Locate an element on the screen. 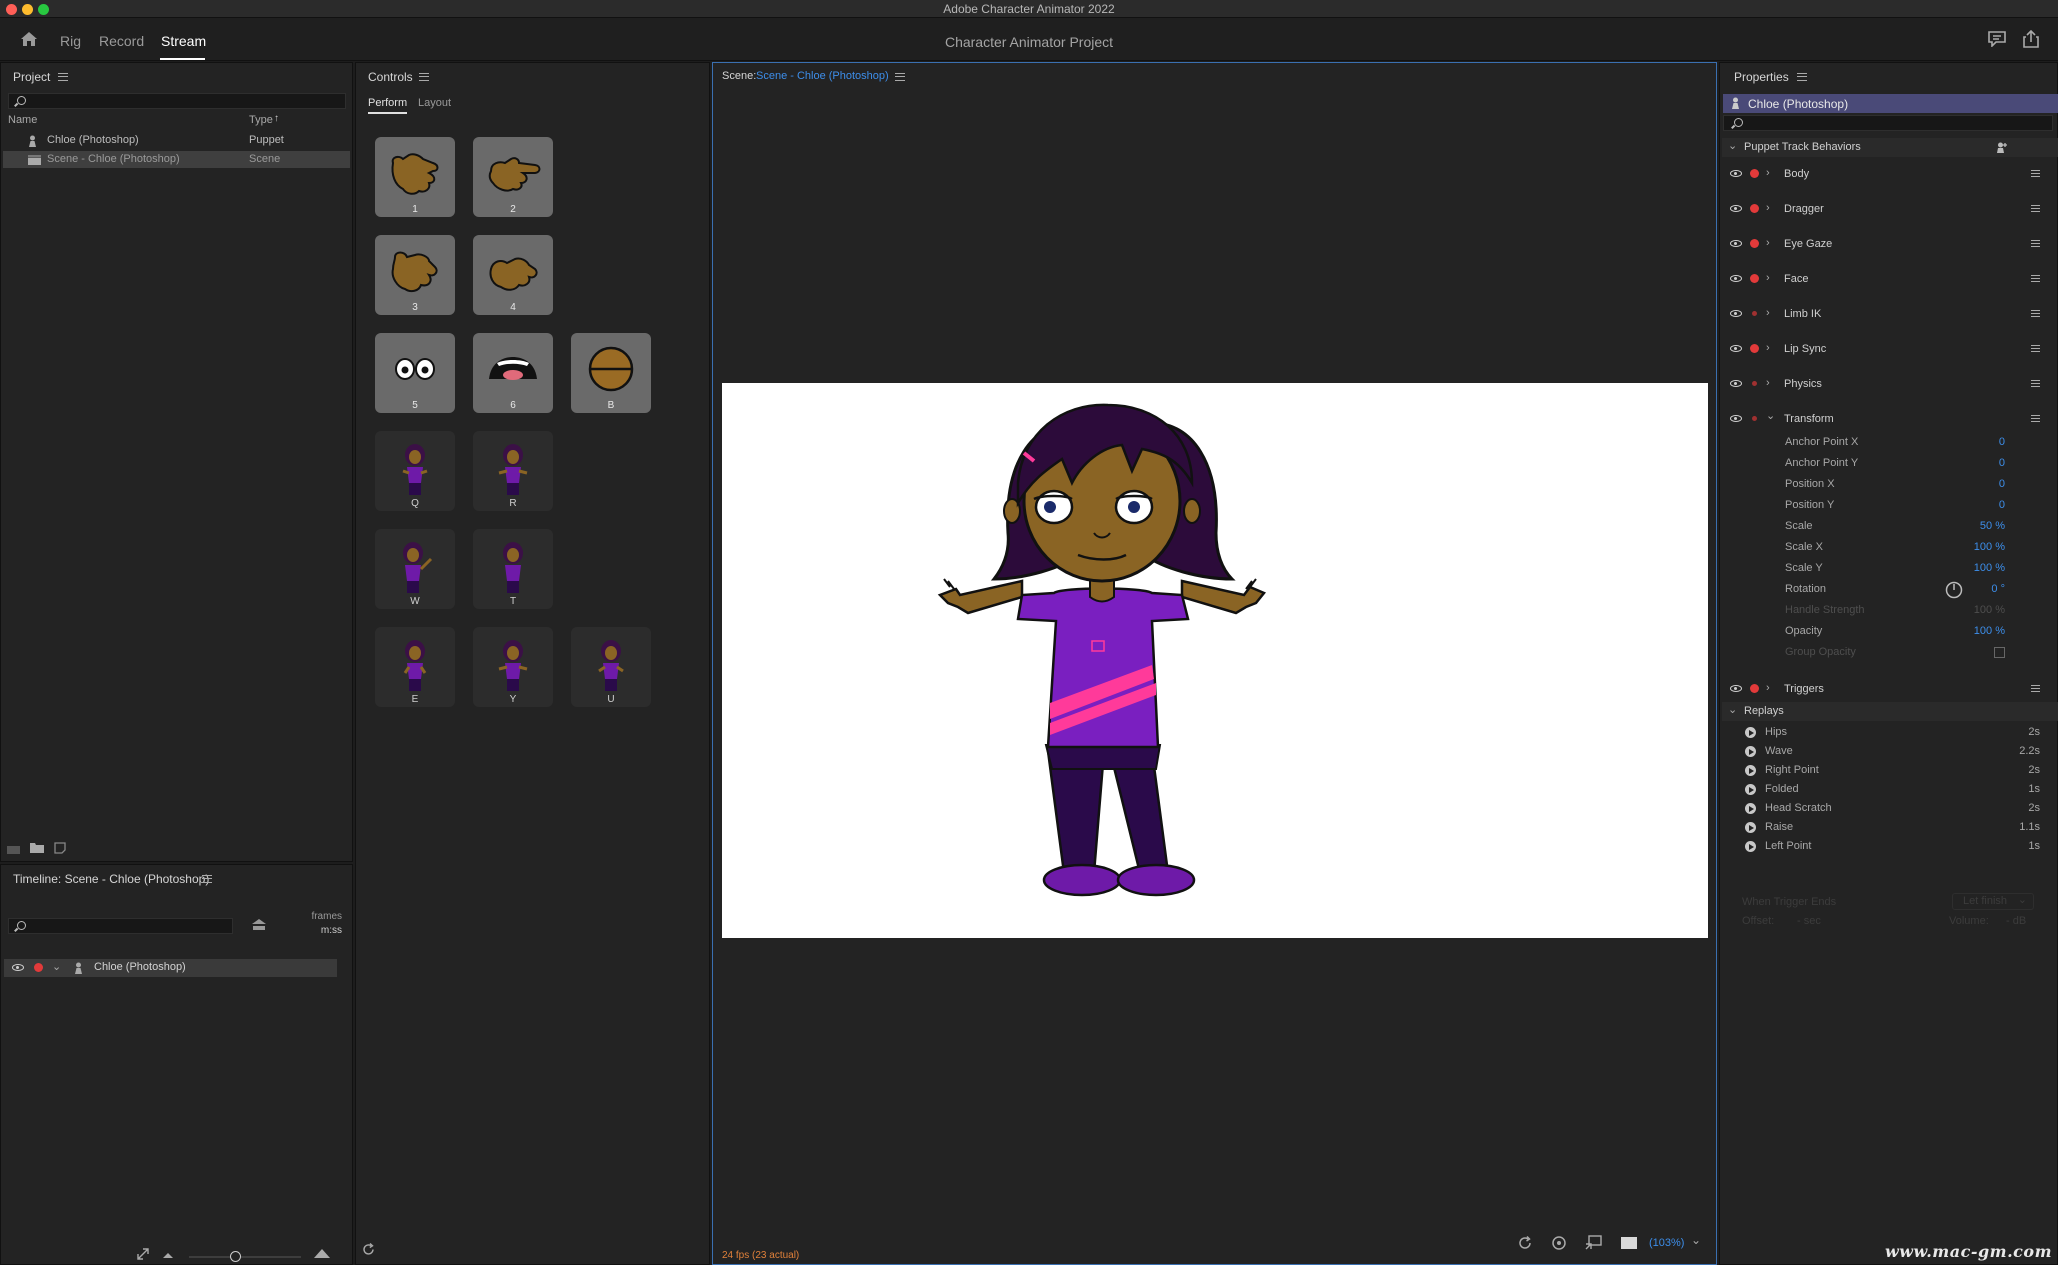 Image resolution: width=2058 pixels, height=1265 pixels. background-color-swatch is located at coordinates (1629, 1243).